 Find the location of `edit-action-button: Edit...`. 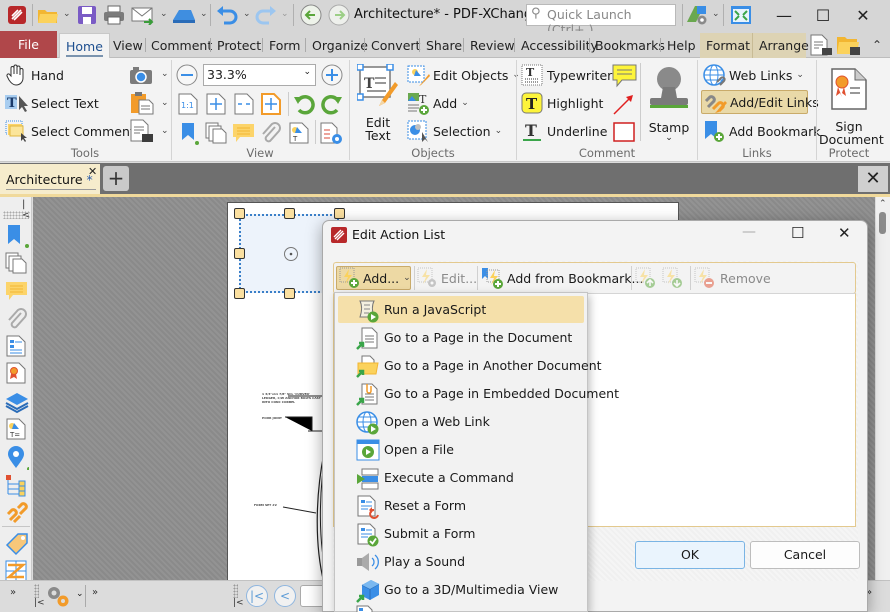

edit-action-button: Edit... is located at coordinates (447, 278).